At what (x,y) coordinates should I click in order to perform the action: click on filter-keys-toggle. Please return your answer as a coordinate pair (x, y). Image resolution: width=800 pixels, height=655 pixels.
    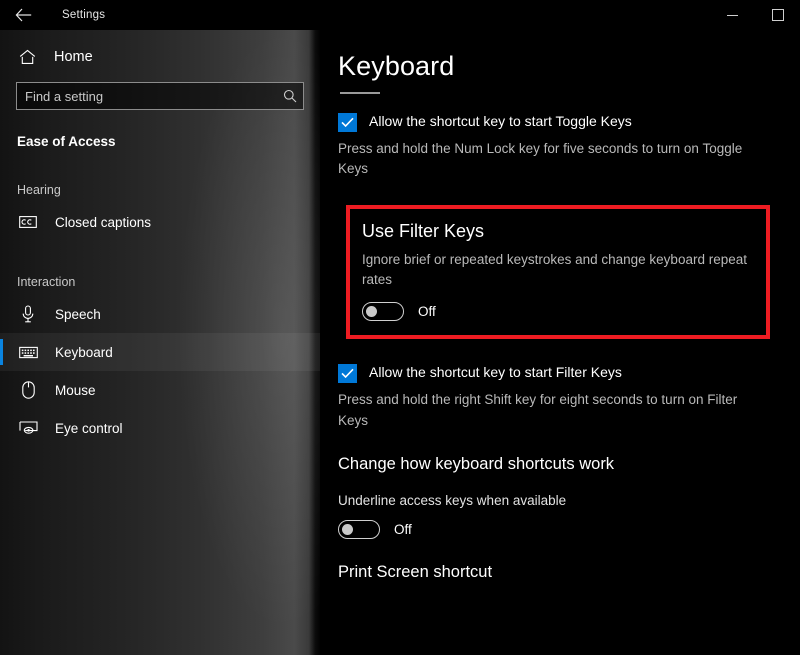
    Looking at the image, I should click on (383, 312).